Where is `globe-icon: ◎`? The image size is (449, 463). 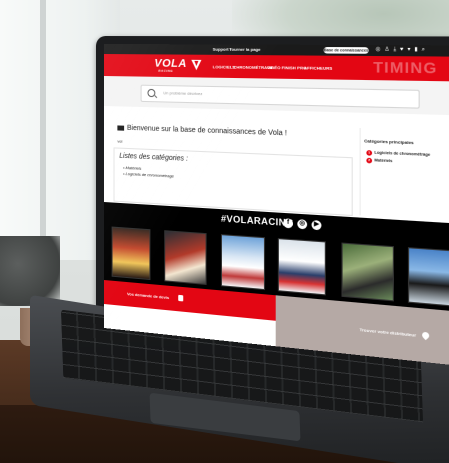 globe-icon: ◎ is located at coordinates (378, 49).